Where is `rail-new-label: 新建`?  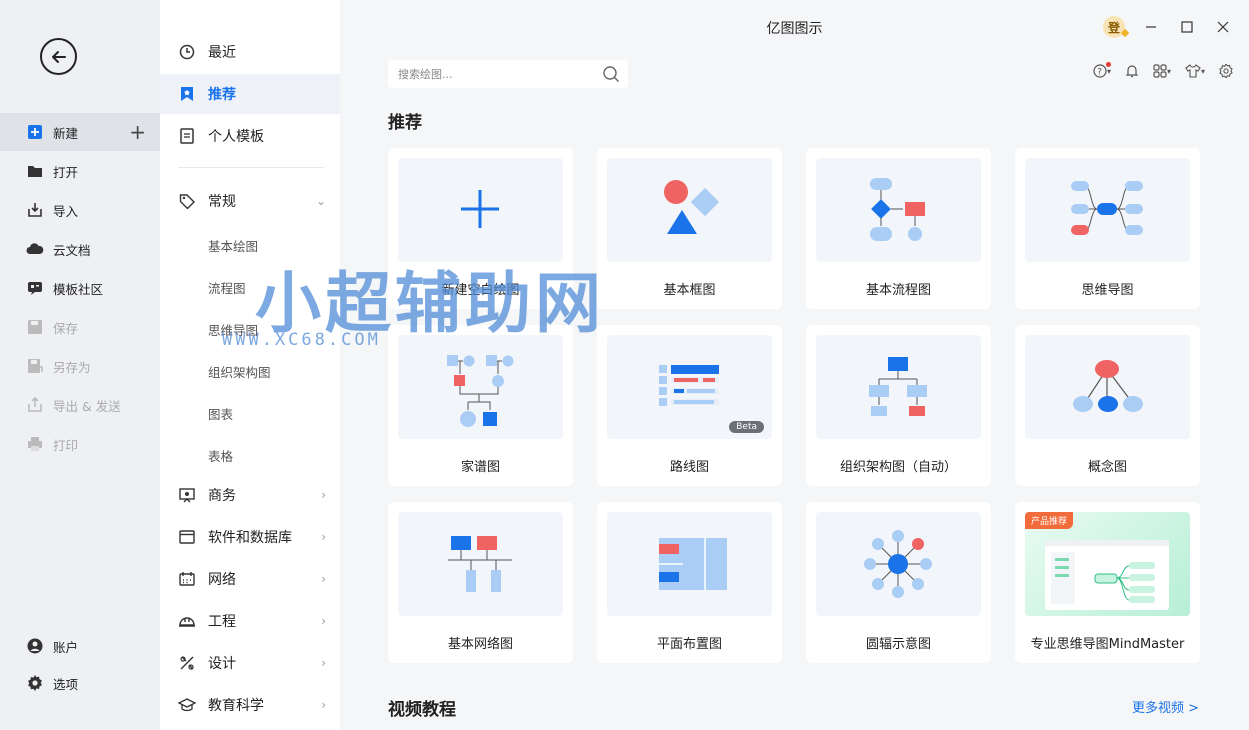
rail-new-label: 新建 is located at coordinates (66, 133).